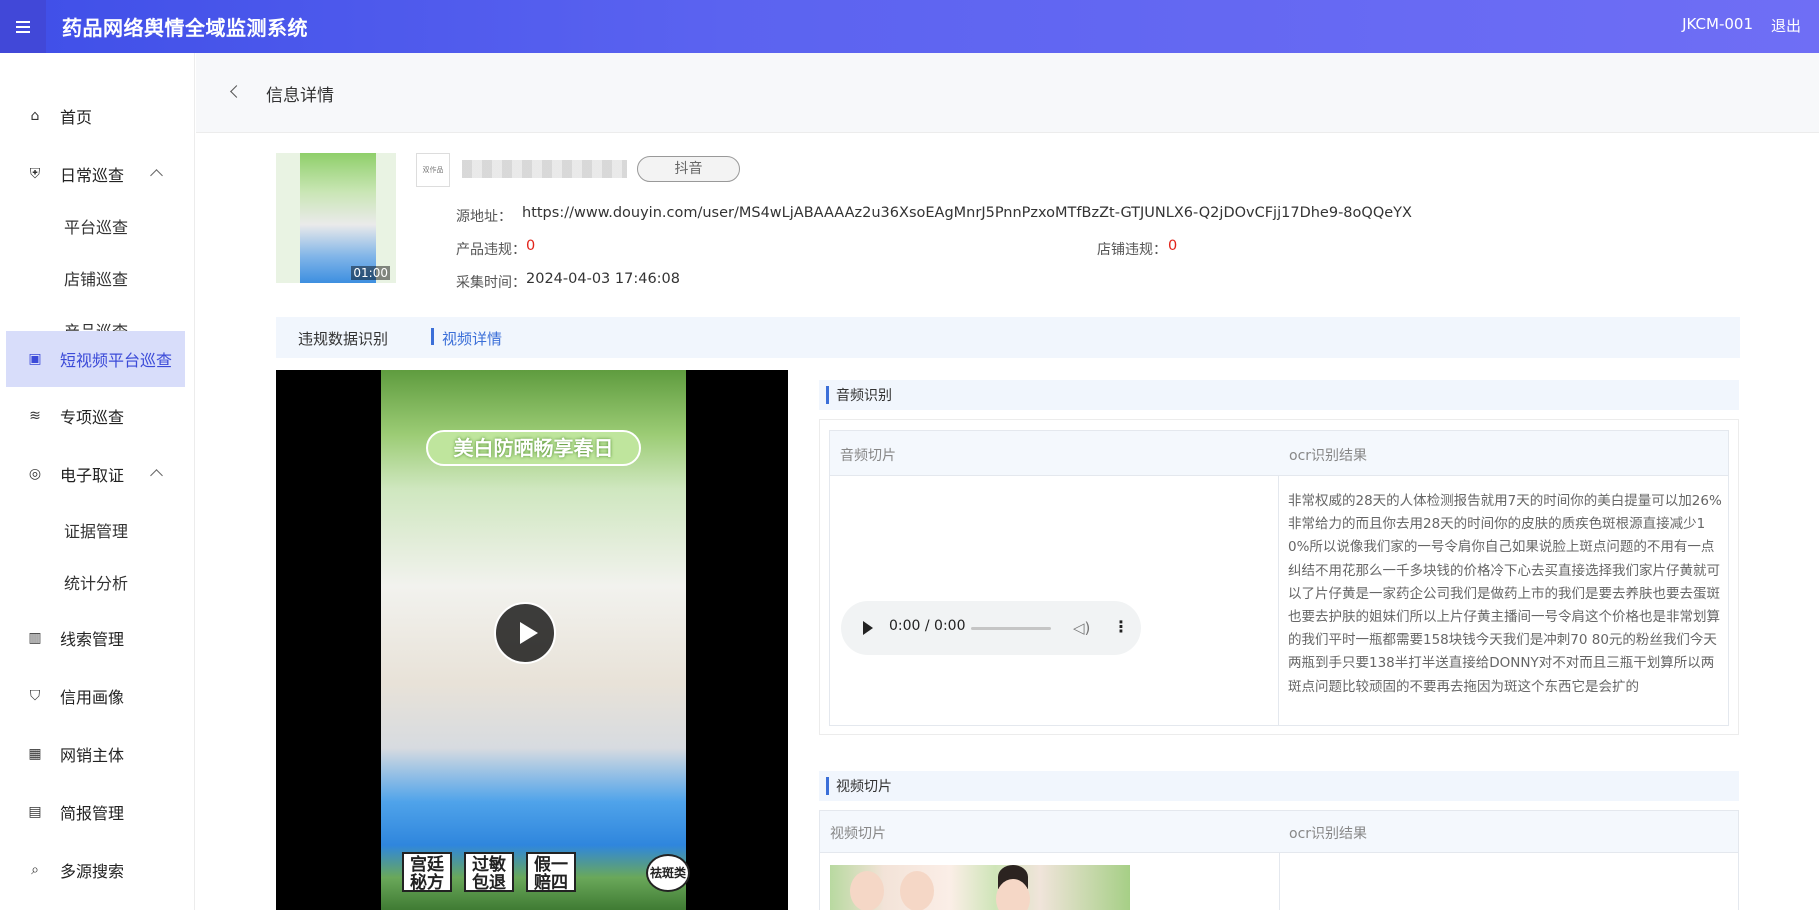 The image size is (1819, 910). Describe the element at coordinates (92, 871) in the screenshot. I see `sidebar-item-label: 多源搜索` at that location.